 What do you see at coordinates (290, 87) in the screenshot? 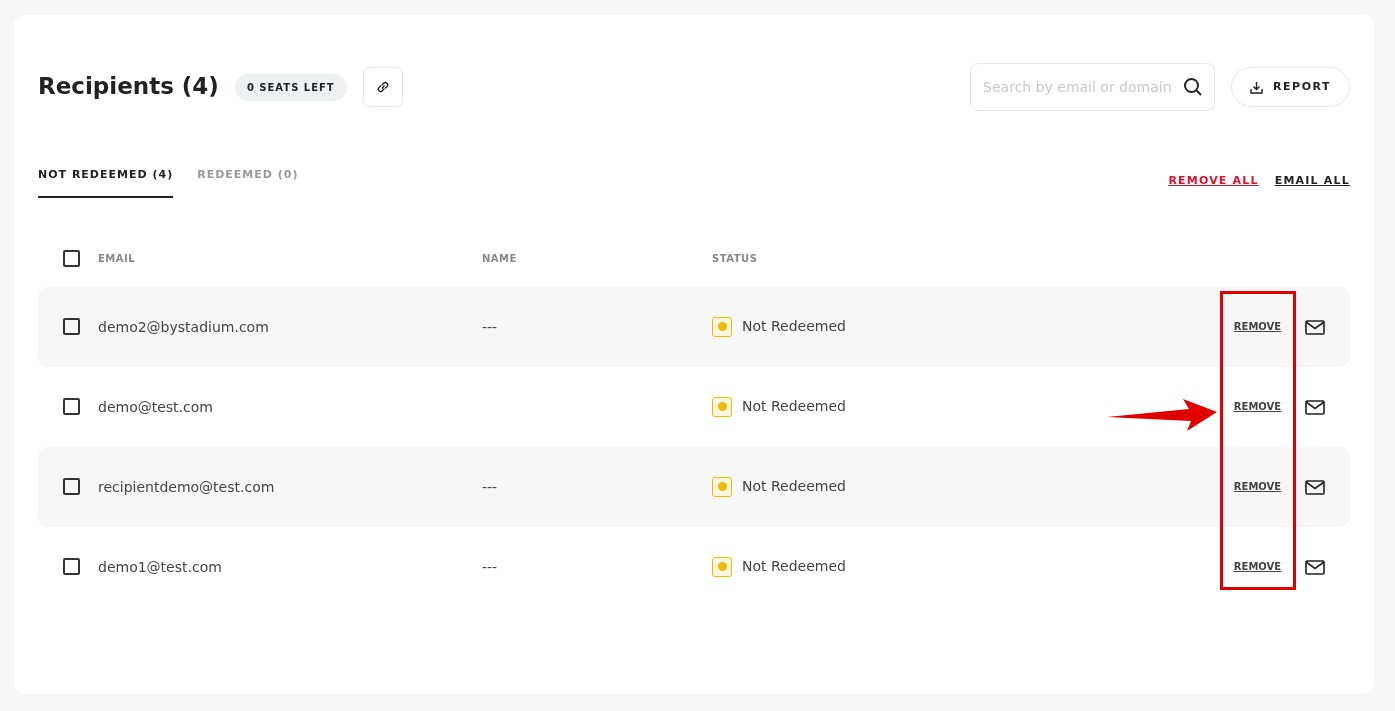
I see `seats-left-badge: 0 SEATS LEFT` at bounding box center [290, 87].